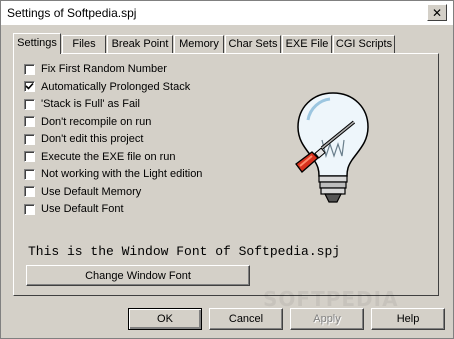 This screenshot has width=454, height=339. I want to click on close-button: ✕, so click(437, 12).